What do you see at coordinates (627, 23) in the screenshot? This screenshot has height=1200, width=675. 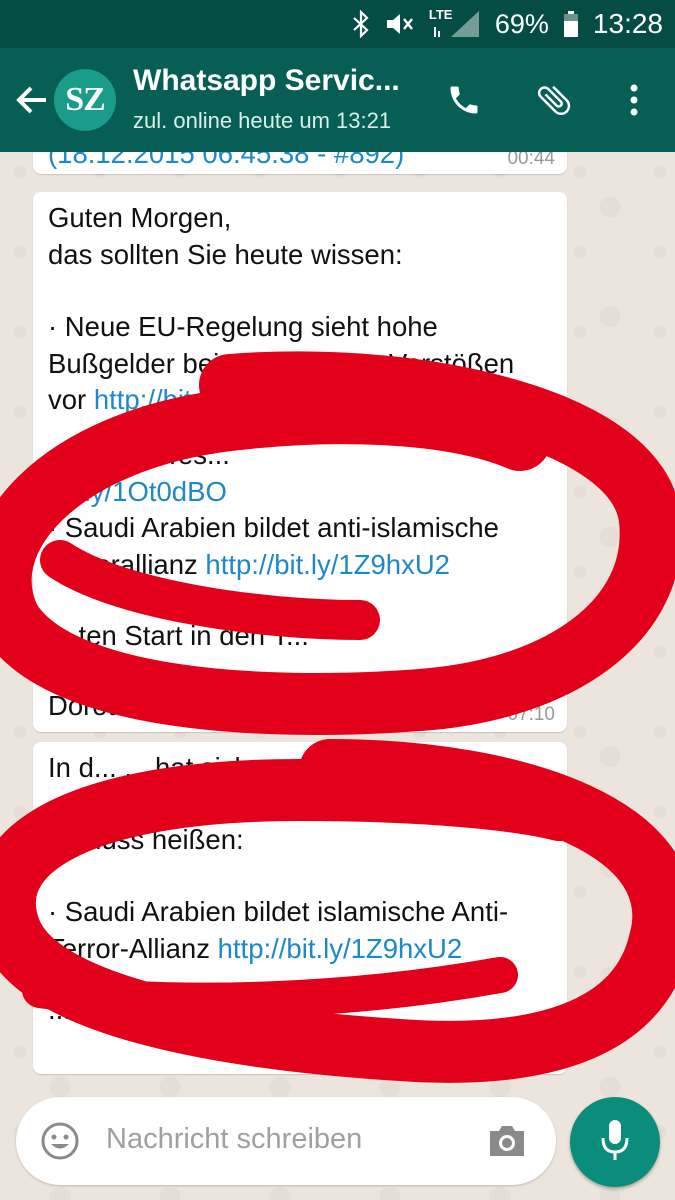 I see `clock: 13:28` at bounding box center [627, 23].